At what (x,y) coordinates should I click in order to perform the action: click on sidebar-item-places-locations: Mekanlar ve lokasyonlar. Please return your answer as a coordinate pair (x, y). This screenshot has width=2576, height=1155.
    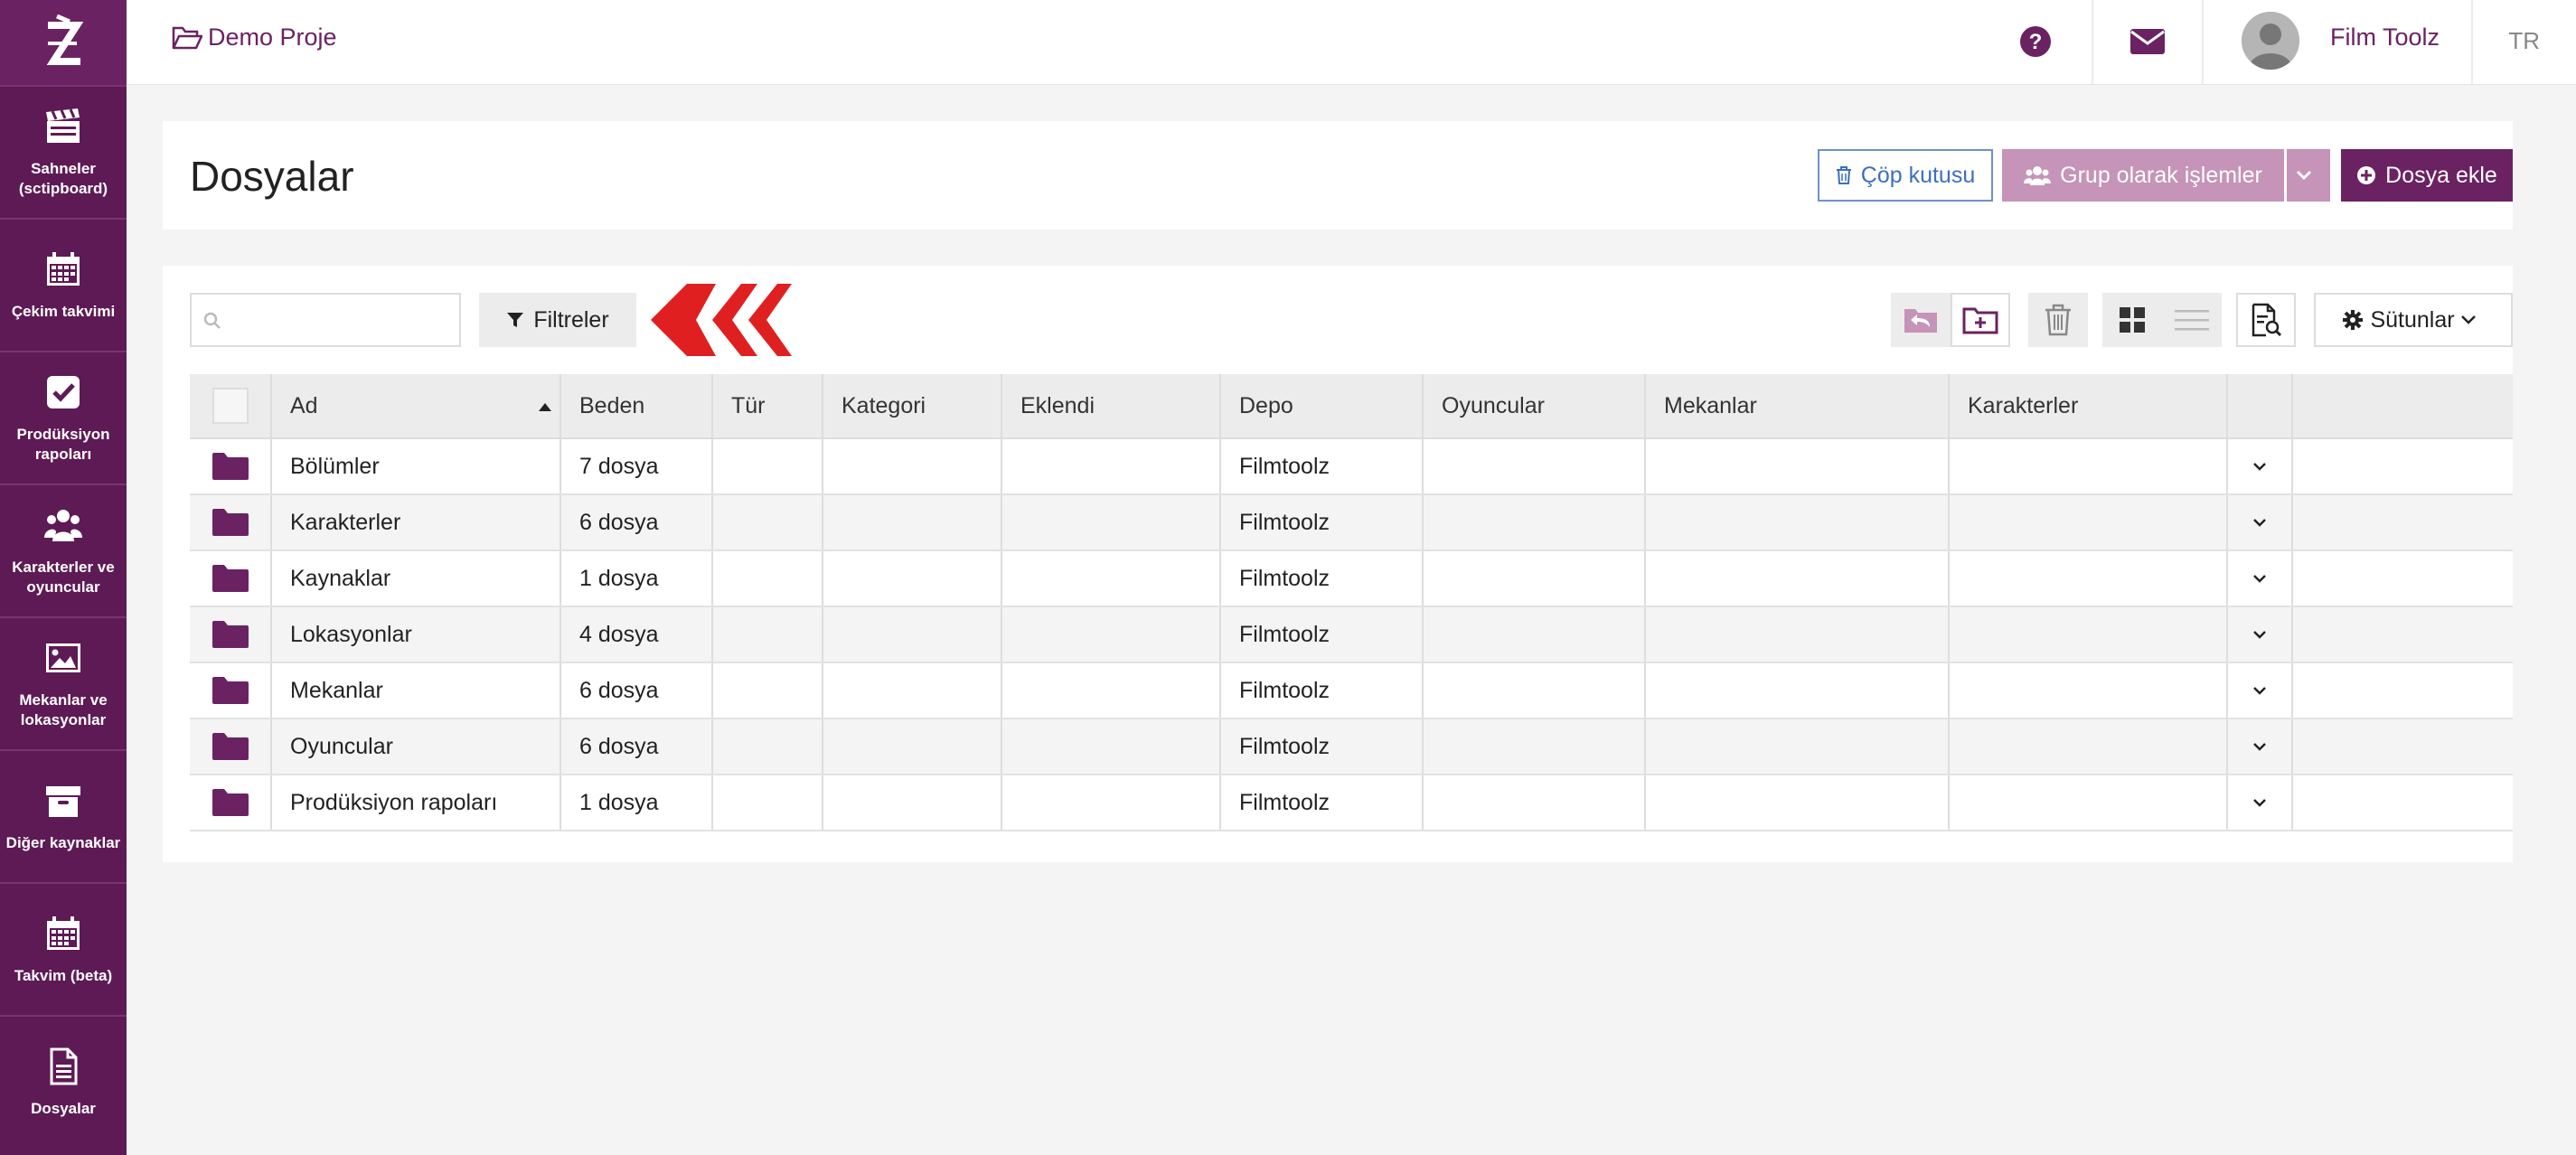
    Looking at the image, I should click on (63, 682).